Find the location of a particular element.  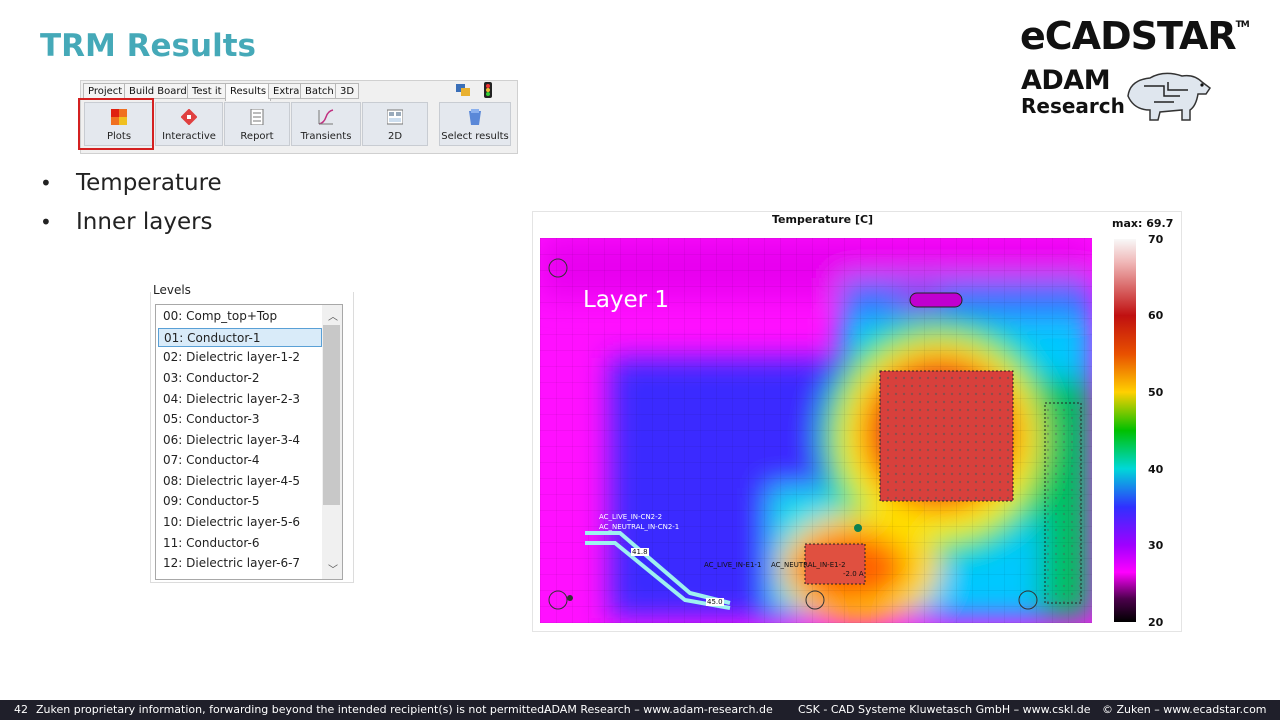

level-item: 00: Comp_top+Top is located at coordinates (240, 316).